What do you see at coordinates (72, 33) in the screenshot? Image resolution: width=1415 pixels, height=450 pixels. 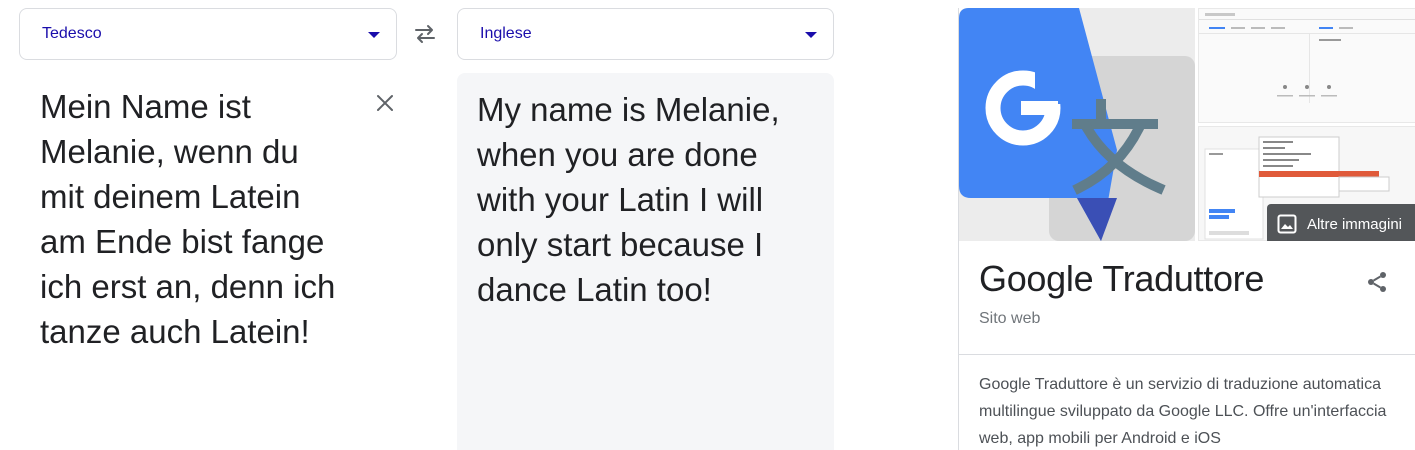 I see `source-language-label: Tedesco` at bounding box center [72, 33].